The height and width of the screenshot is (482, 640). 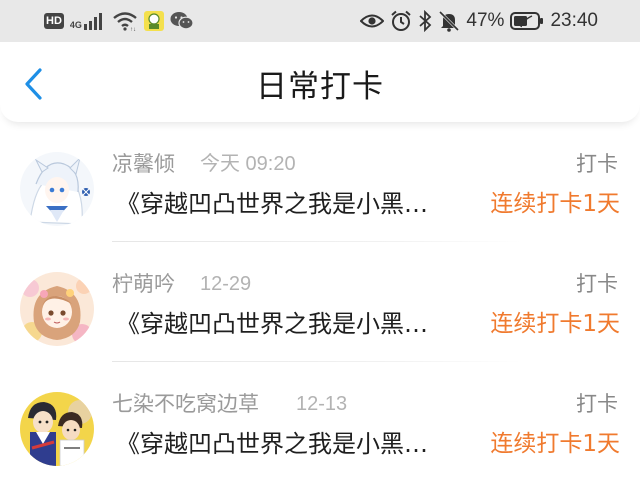 I want to click on clock: 23:40, so click(x=574, y=20).